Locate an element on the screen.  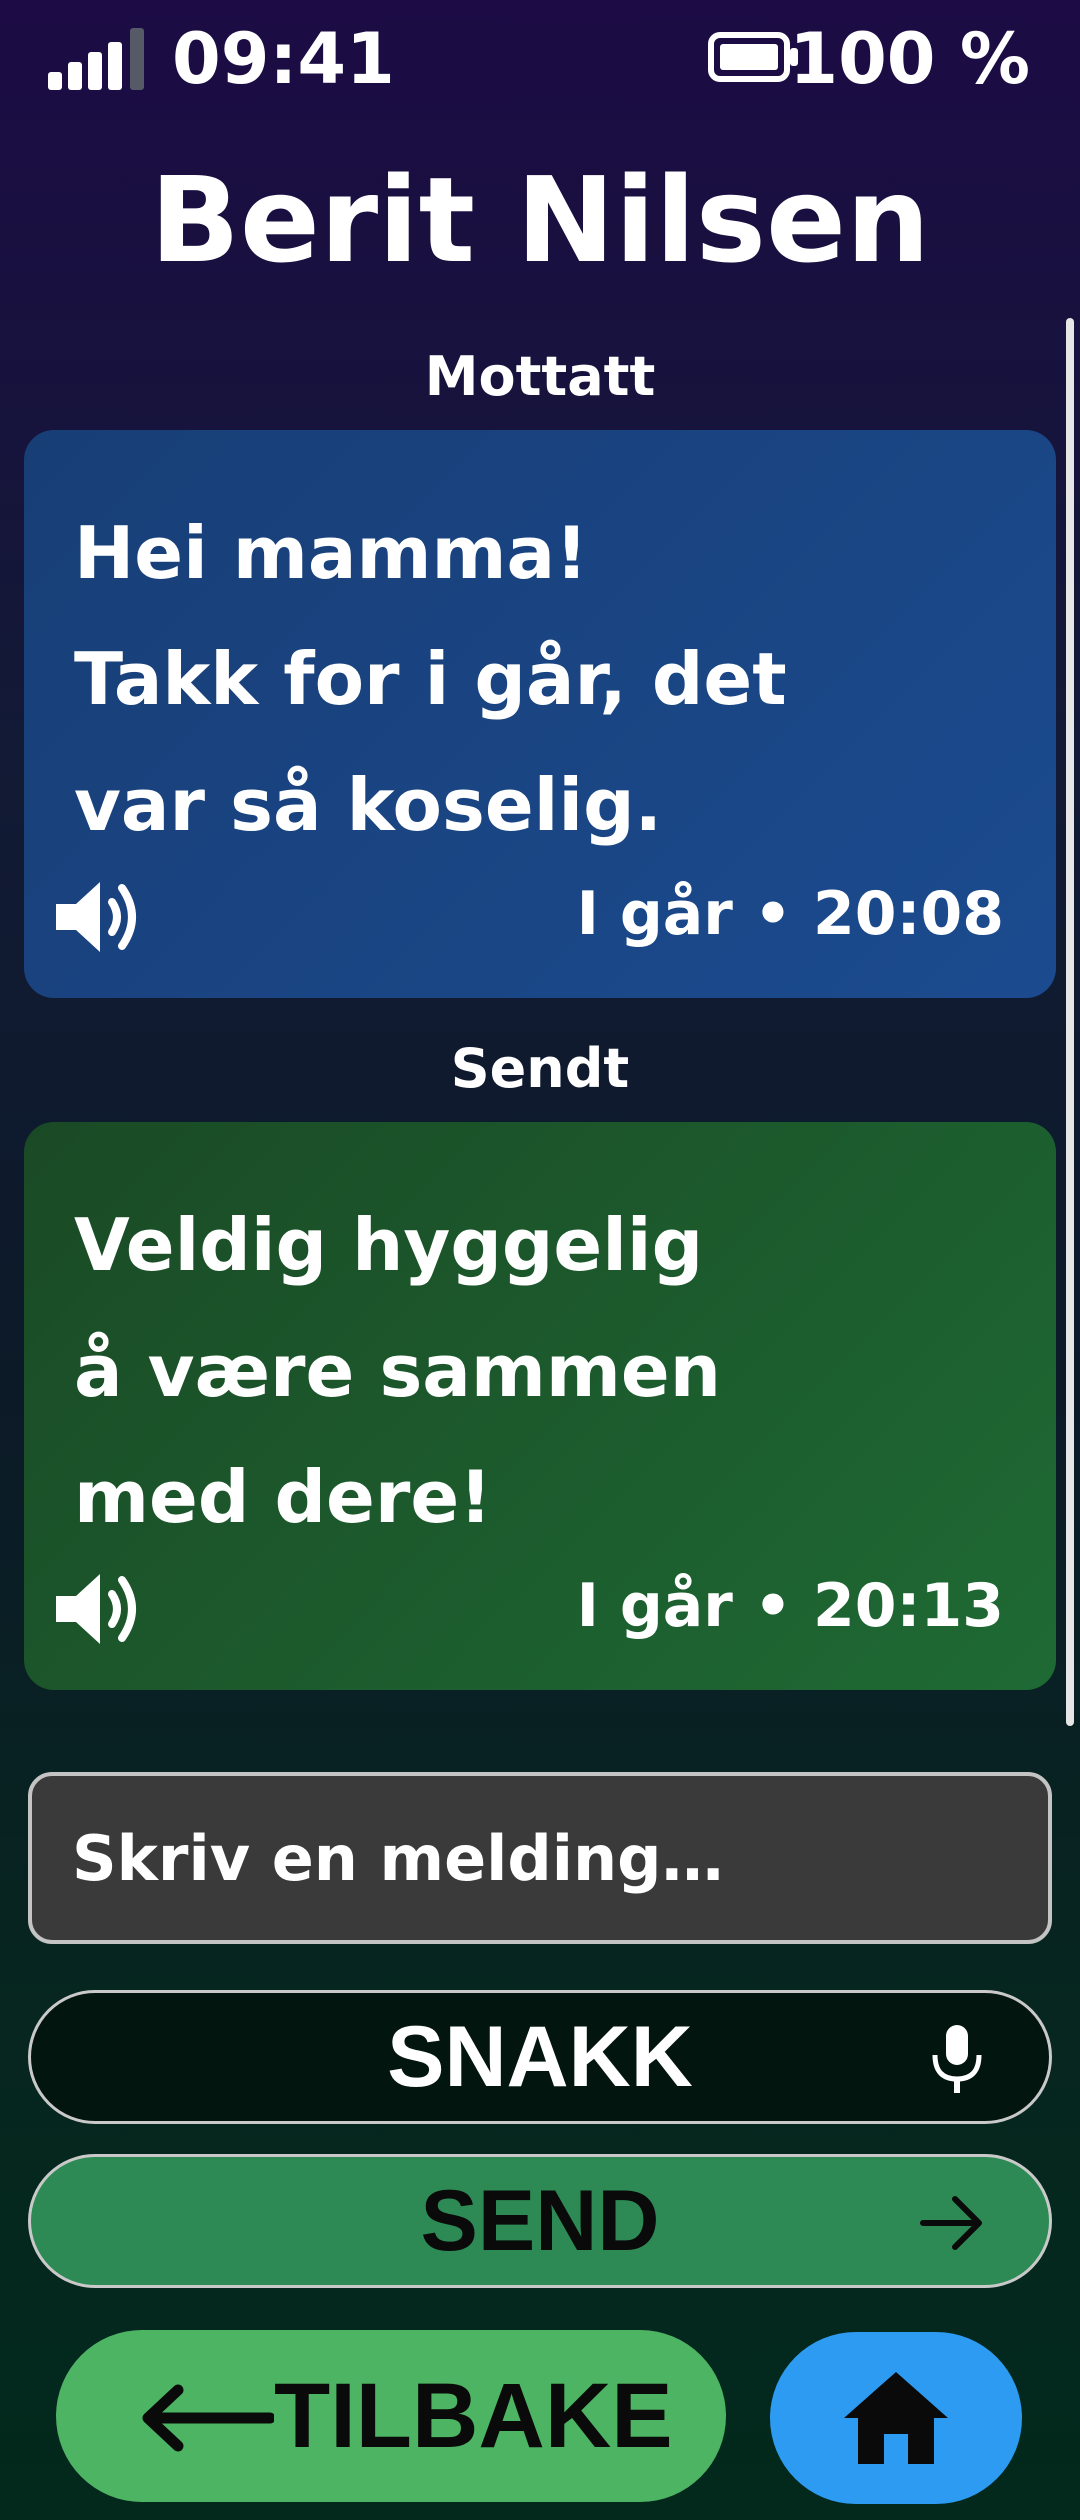
message-line: med dere! is located at coordinates (283, 1497).